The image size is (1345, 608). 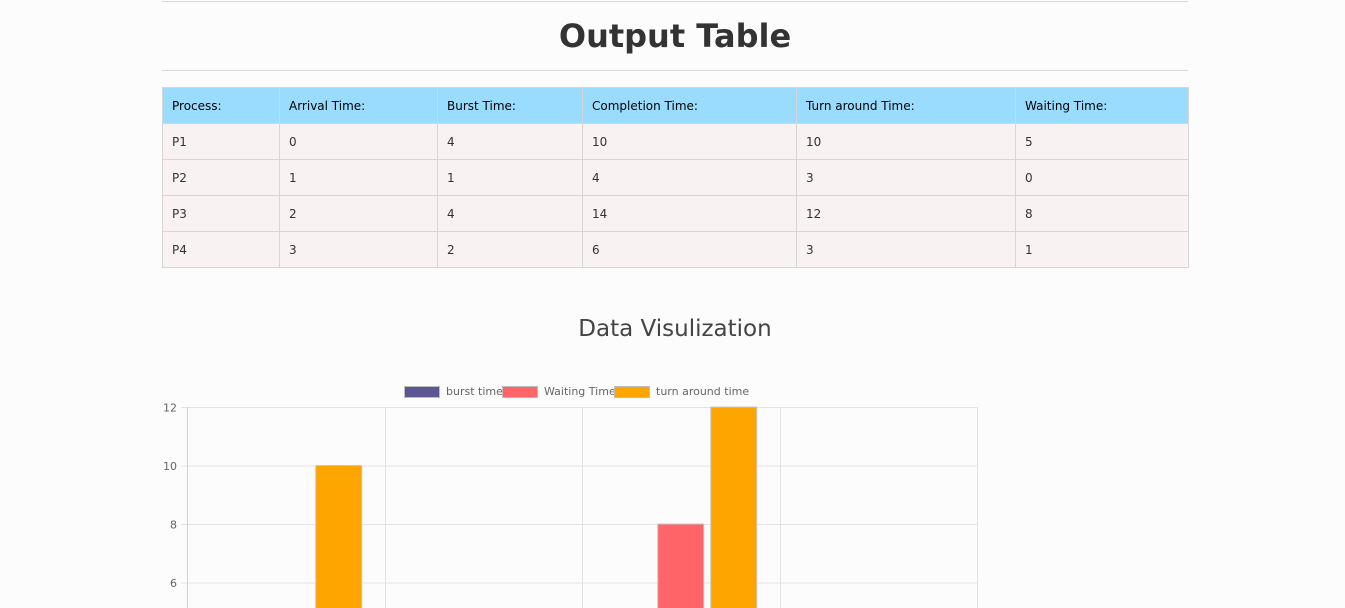 What do you see at coordinates (510, 105) in the screenshot?
I see `header-burst-time: Burst Time:` at bounding box center [510, 105].